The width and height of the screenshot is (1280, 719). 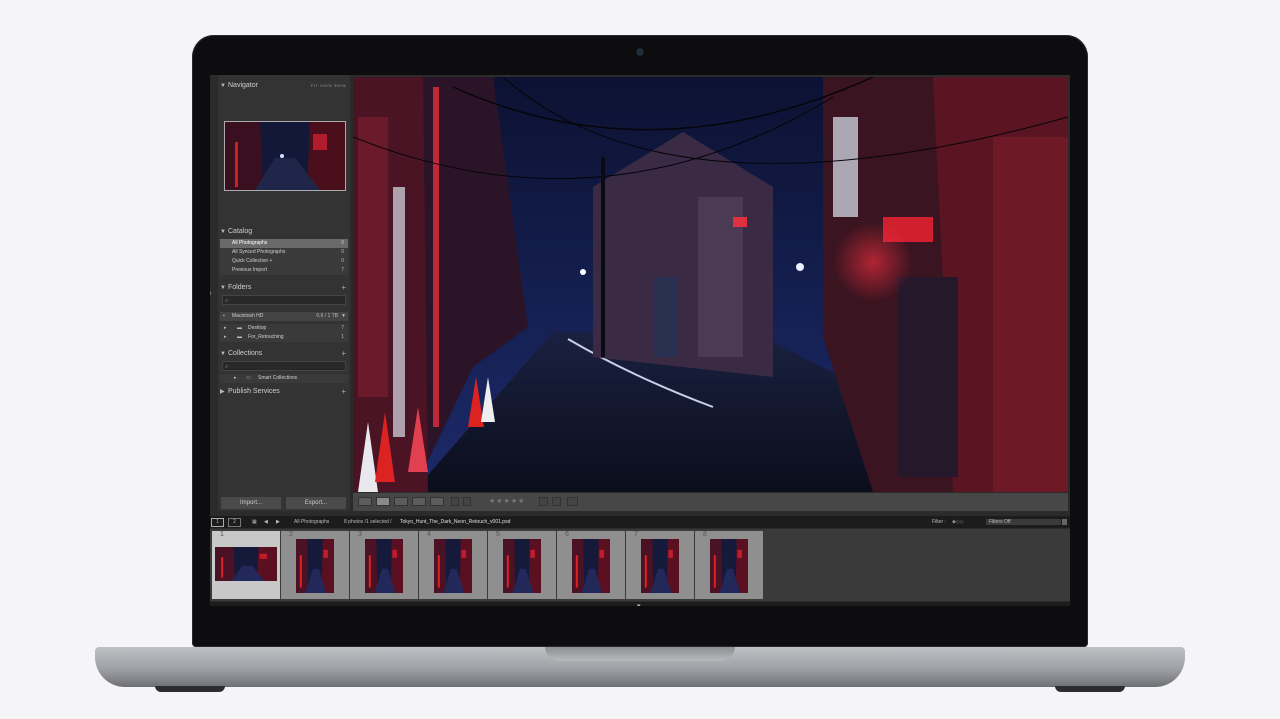 What do you see at coordinates (284, 337) in the screenshot?
I see `folder-item-for-retouching: ▸ ▬ For_Retouching 1` at bounding box center [284, 337].